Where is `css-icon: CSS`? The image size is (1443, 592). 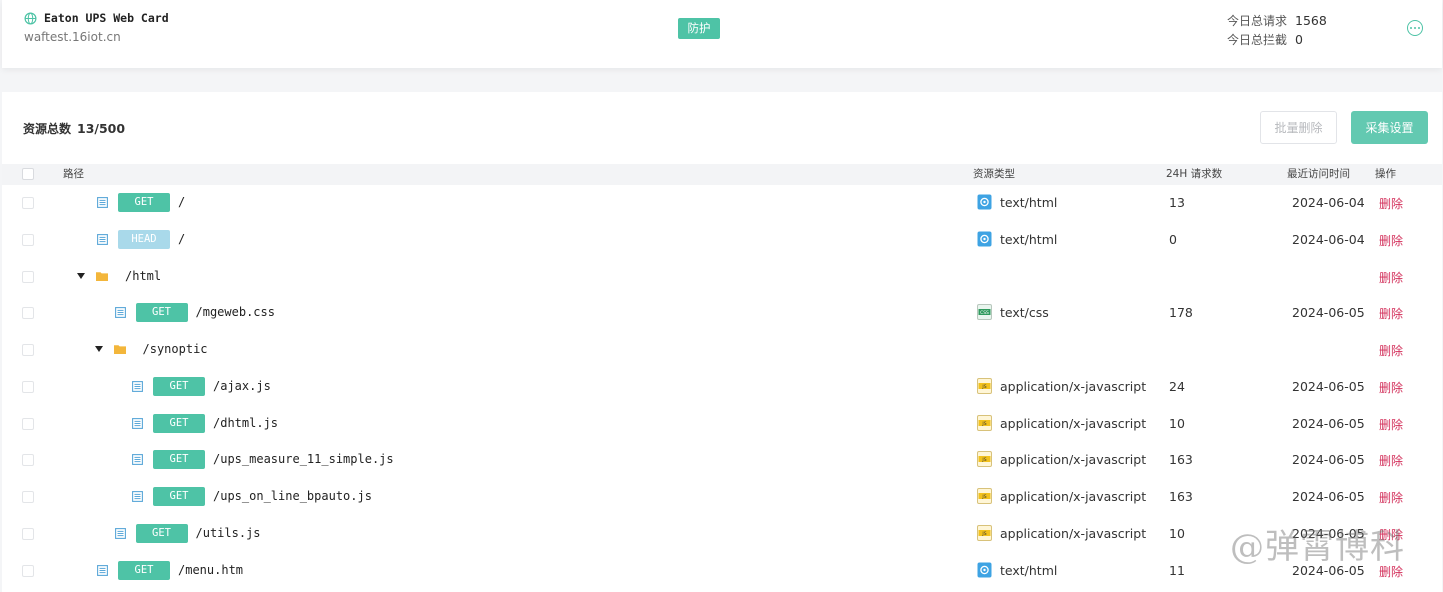 css-icon: CSS is located at coordinates (984, 312).